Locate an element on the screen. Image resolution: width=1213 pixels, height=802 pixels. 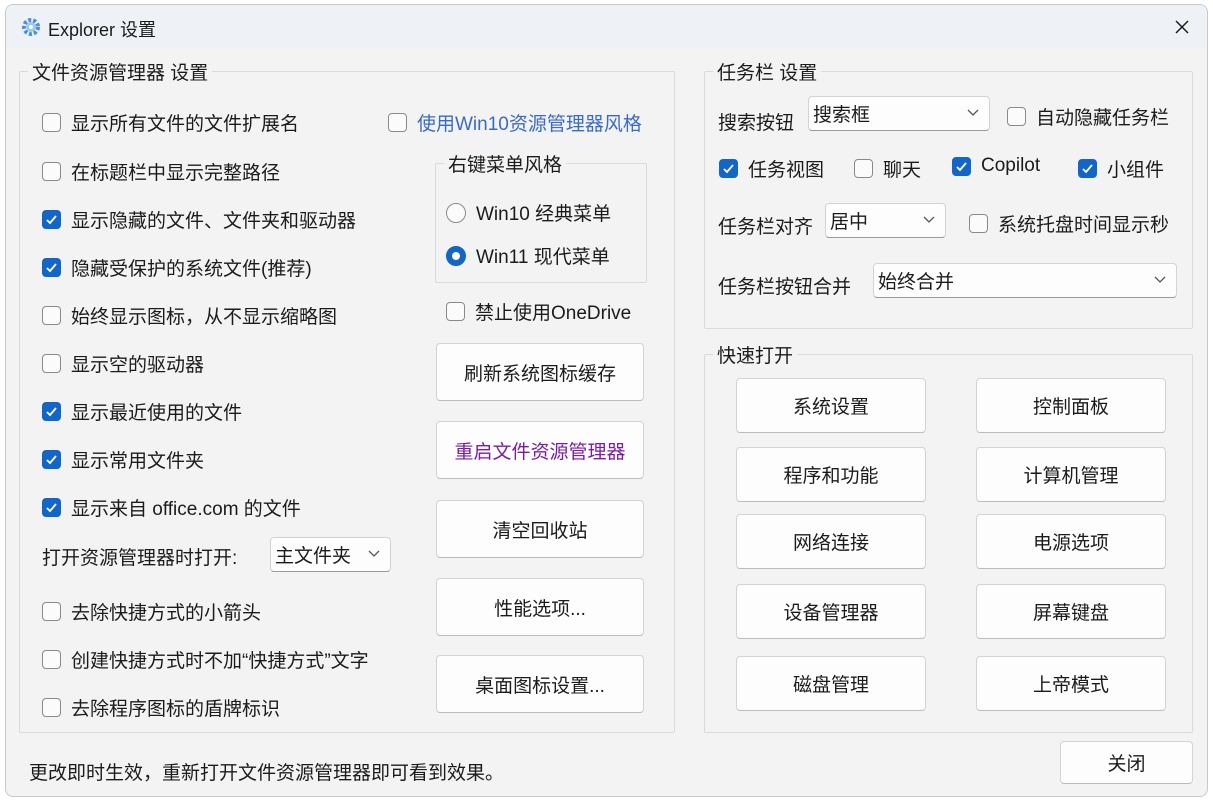
explorer-option-checkbox-label: 显示最近使用的文件 is located at coordinates (157, 413).